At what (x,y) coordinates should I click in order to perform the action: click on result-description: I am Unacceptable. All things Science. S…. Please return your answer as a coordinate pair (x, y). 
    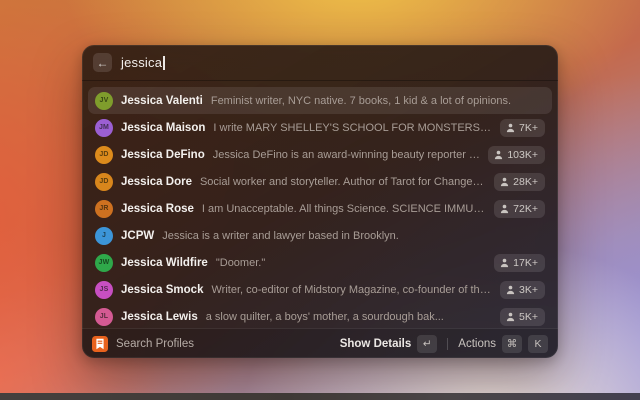
    Looking at the image, I should click on (343, 208).